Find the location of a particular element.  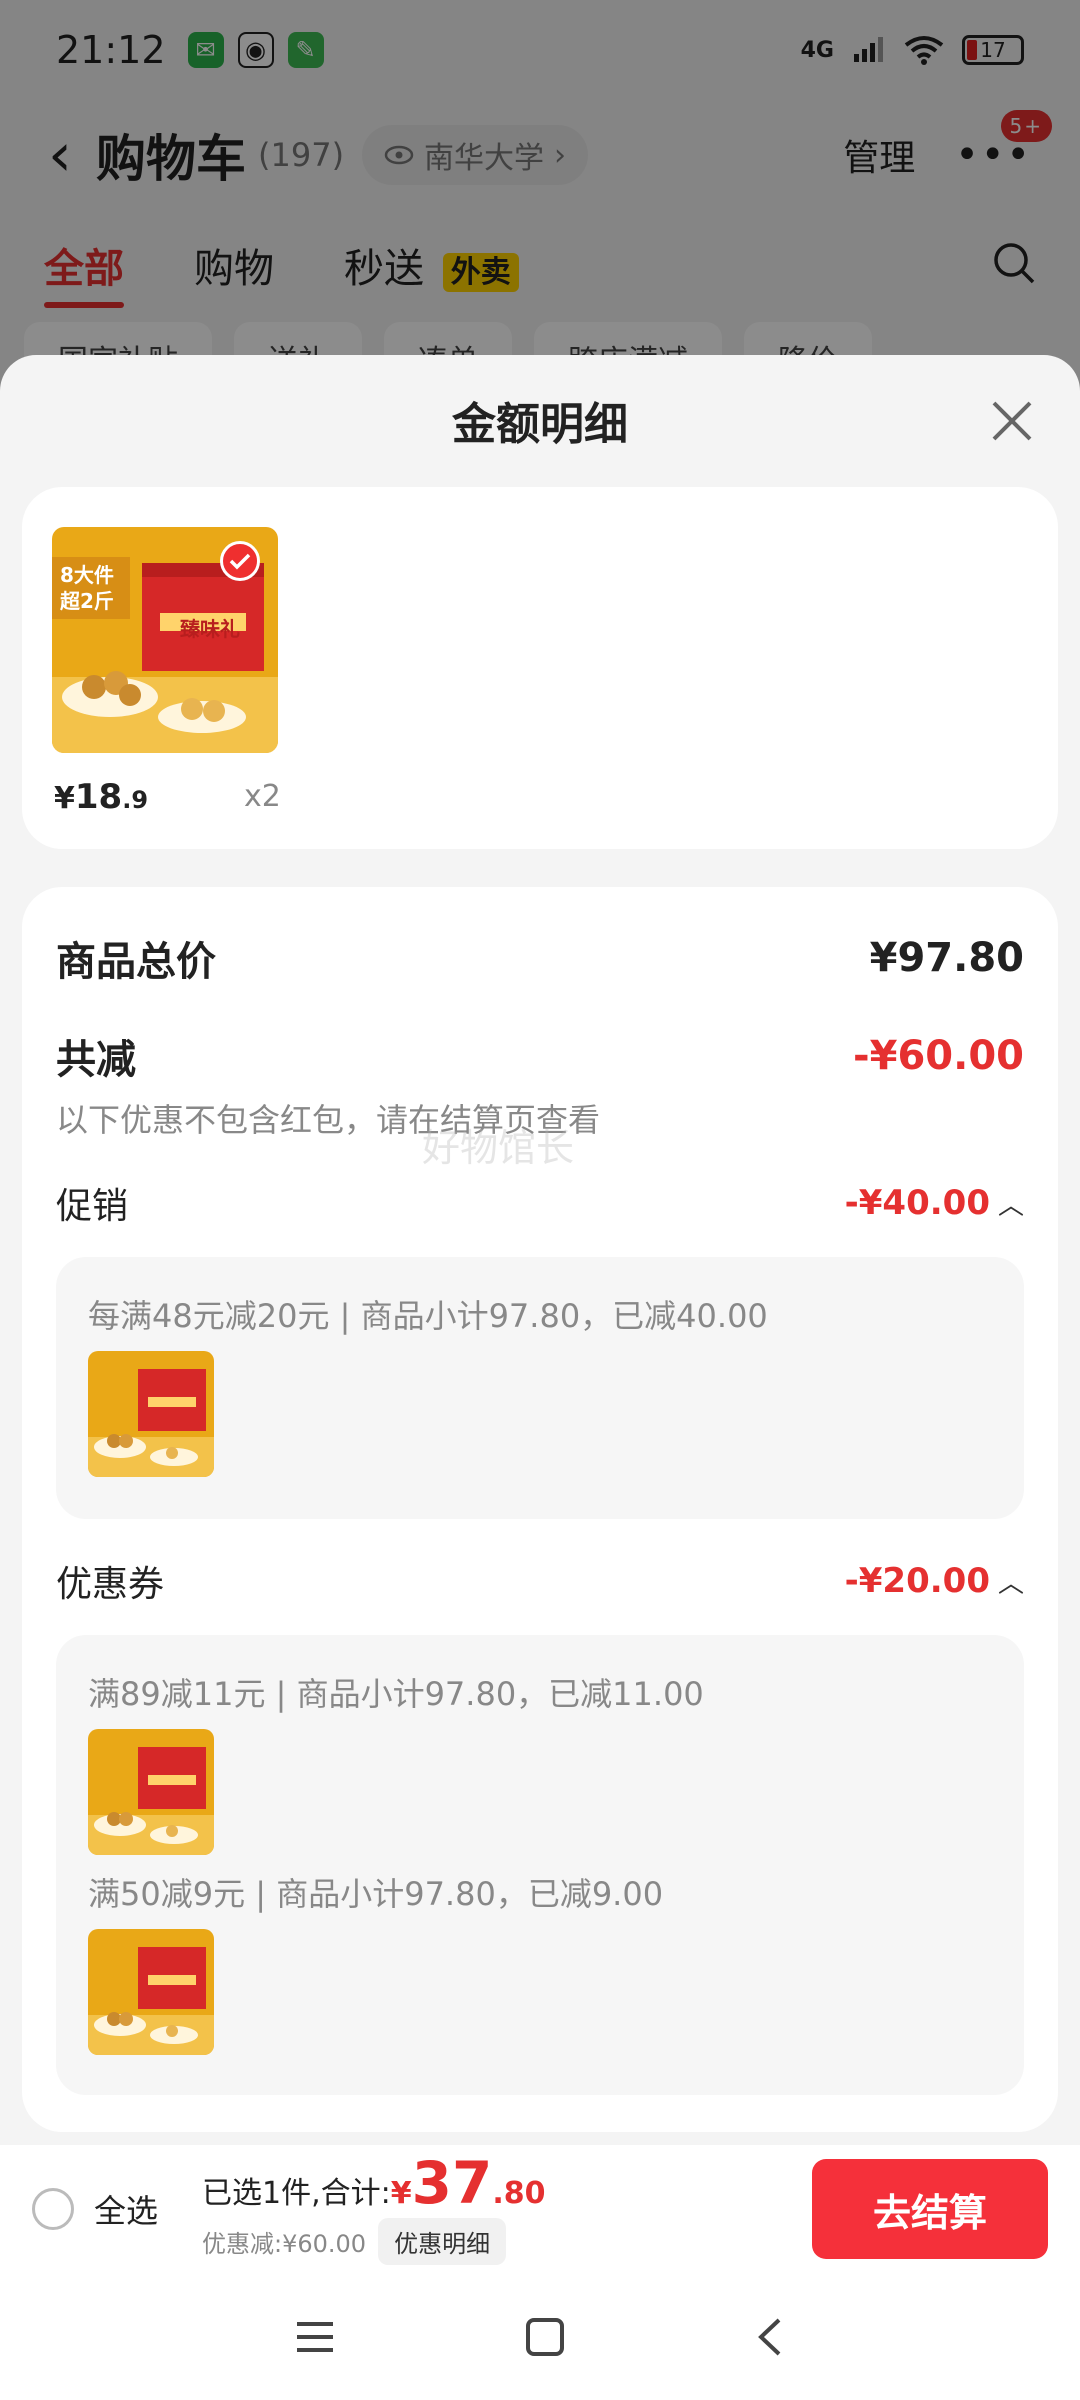

tab-all: 全部 is located at coordinates (84, 272).